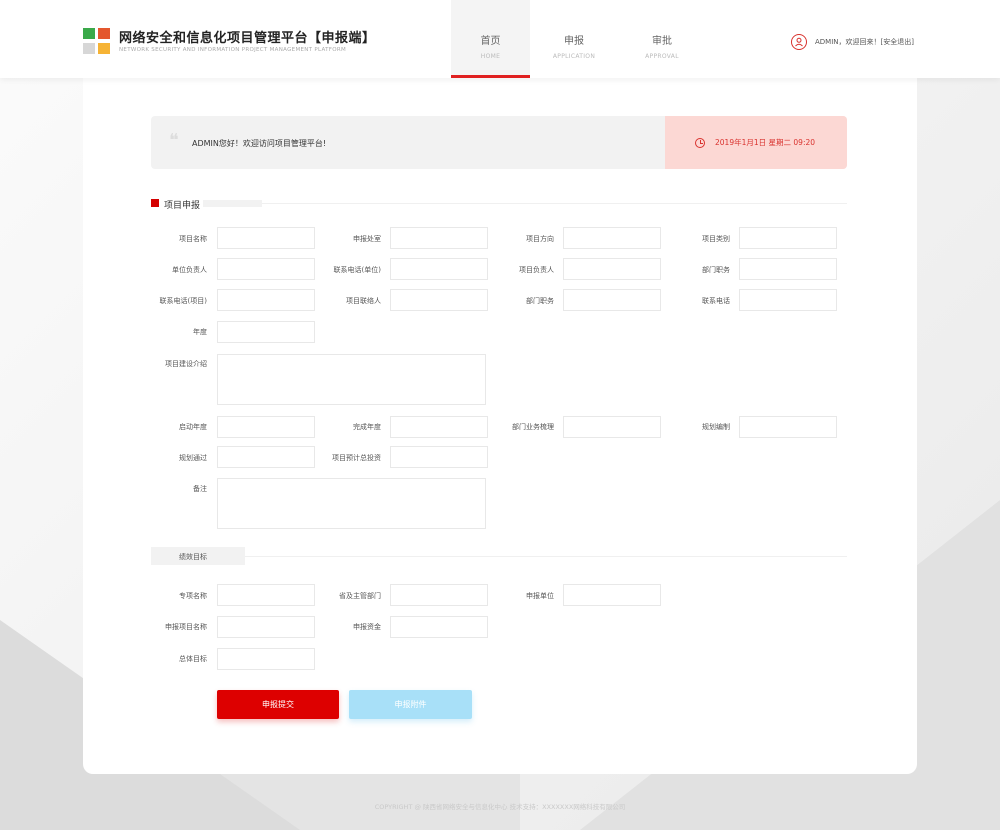 This screenshot has width=1000, height=830. I want to click on label-special-name: 专项名称, so click(193, 596).